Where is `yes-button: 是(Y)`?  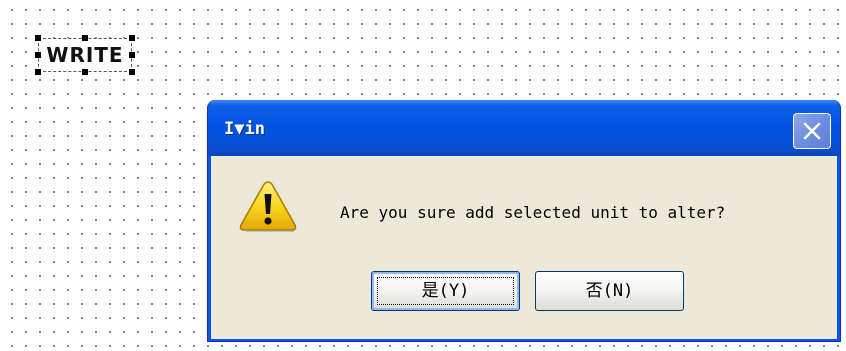
yes-button: 是(Y) is located at coordinates (445, 291).